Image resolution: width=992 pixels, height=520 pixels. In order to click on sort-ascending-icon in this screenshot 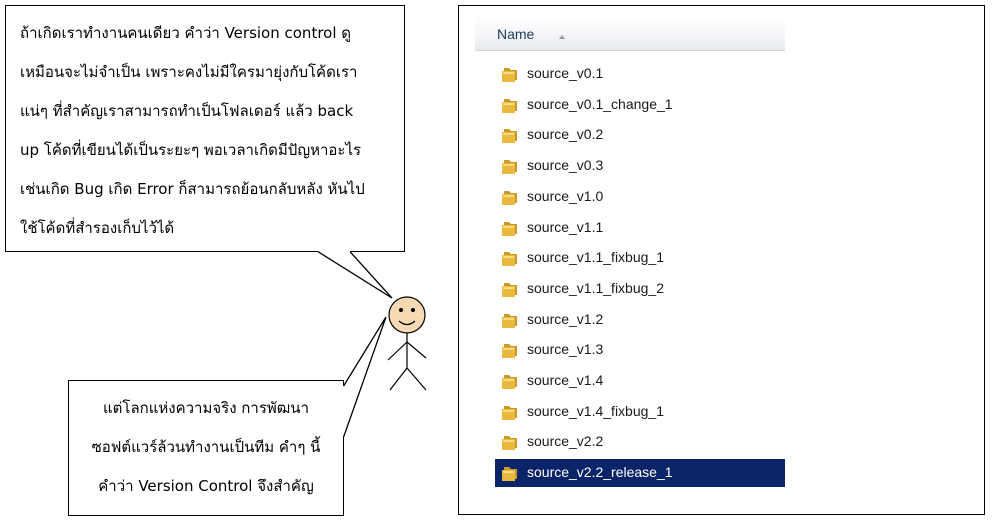, I will do `click(562, 37)`.